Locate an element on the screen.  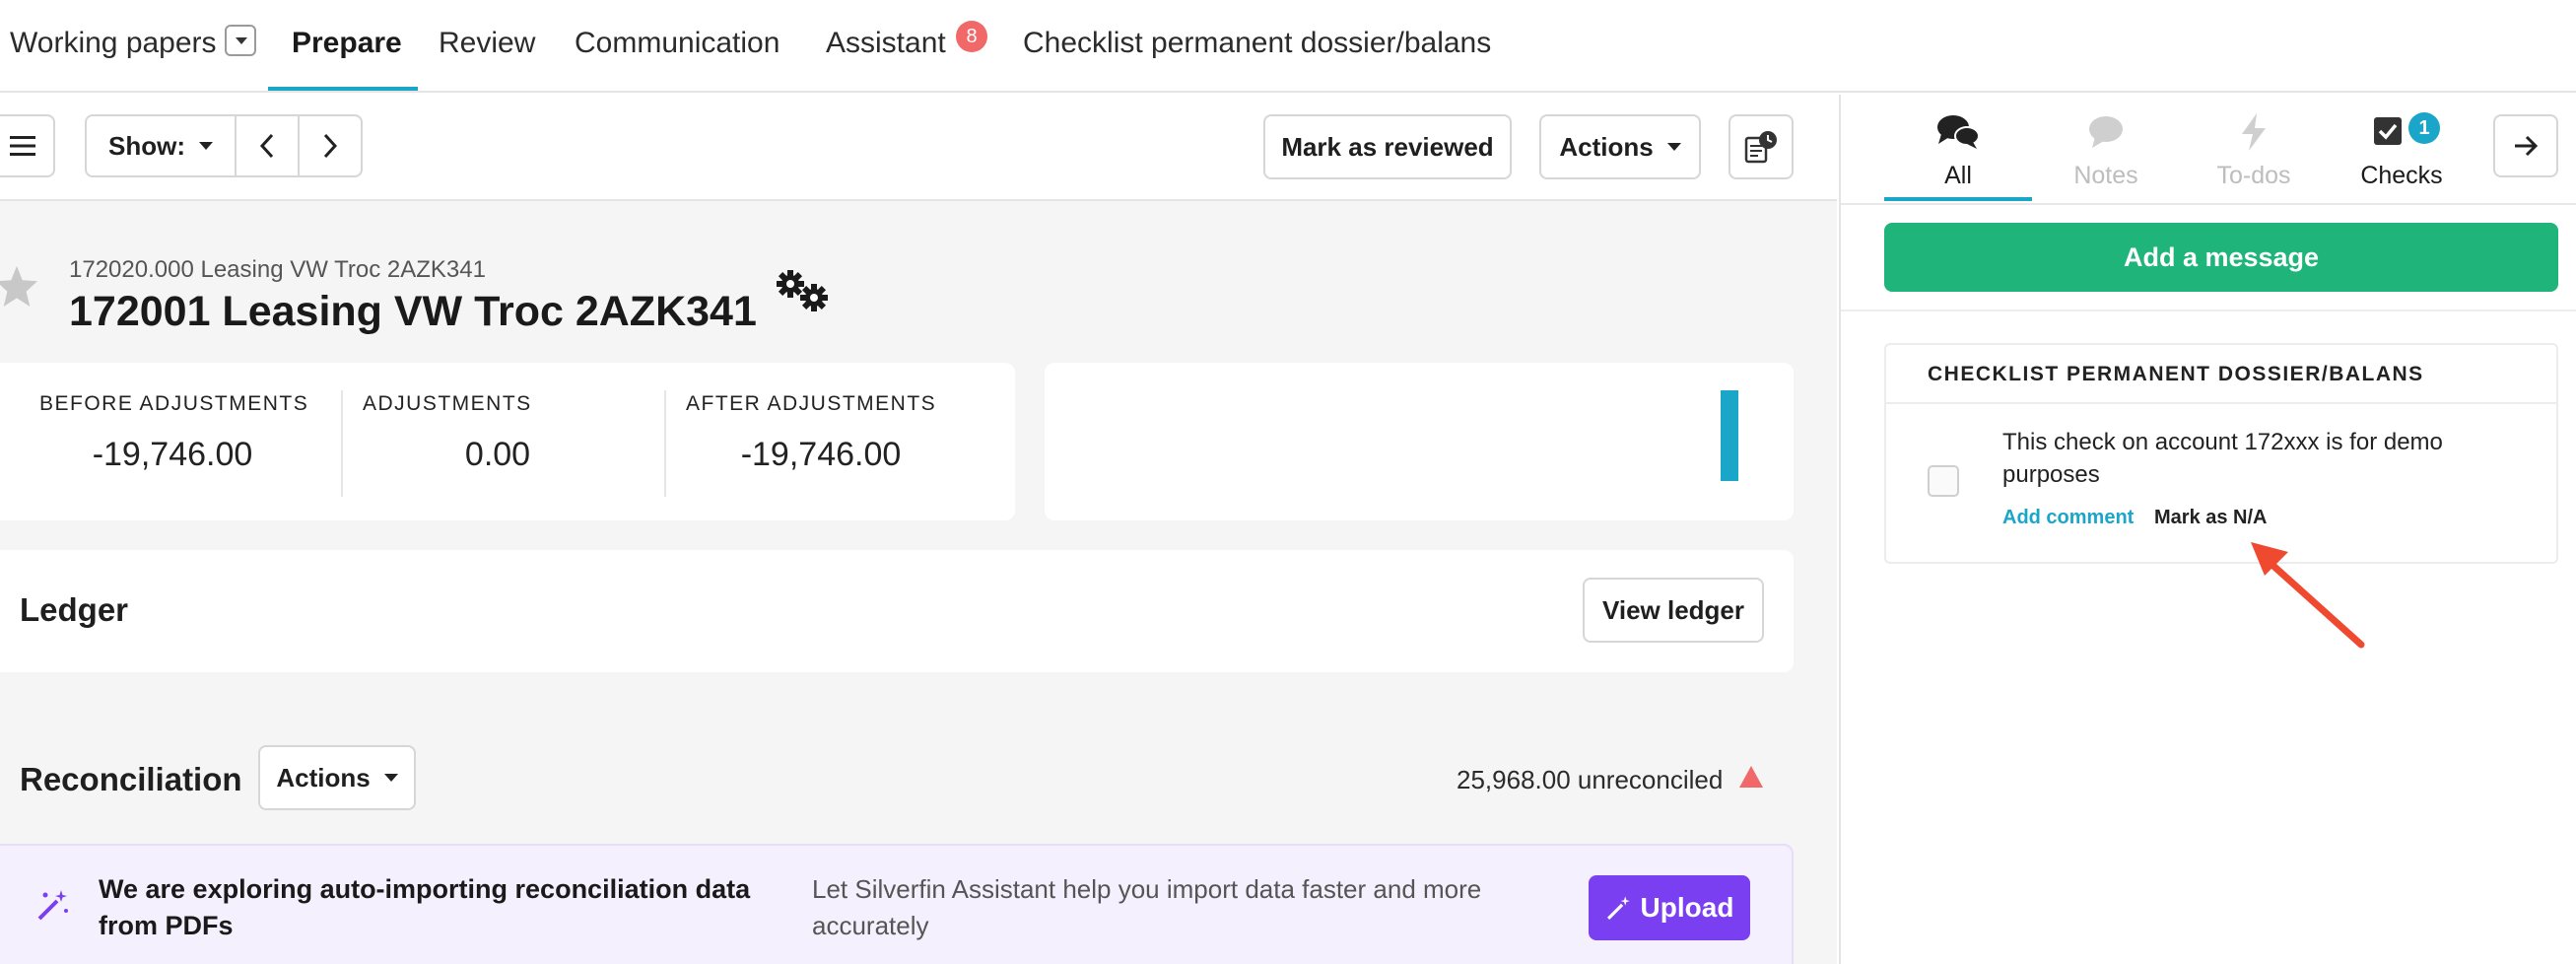
before-adjustments-label: BEFORE ADJUSTMENTS is located at coordinates (174, 403).